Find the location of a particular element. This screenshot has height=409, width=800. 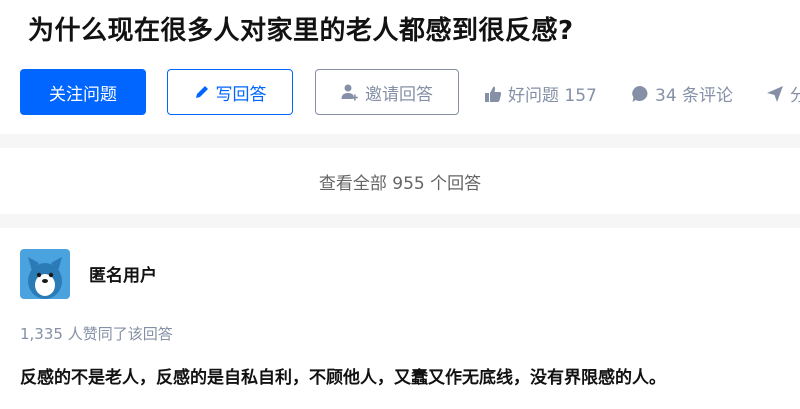

answer-content: 反感的不是老人，反感的是自私自利，不顾他人，又蠢又作无底线，没有界限感的人。 is located at coordinates (343, 378).